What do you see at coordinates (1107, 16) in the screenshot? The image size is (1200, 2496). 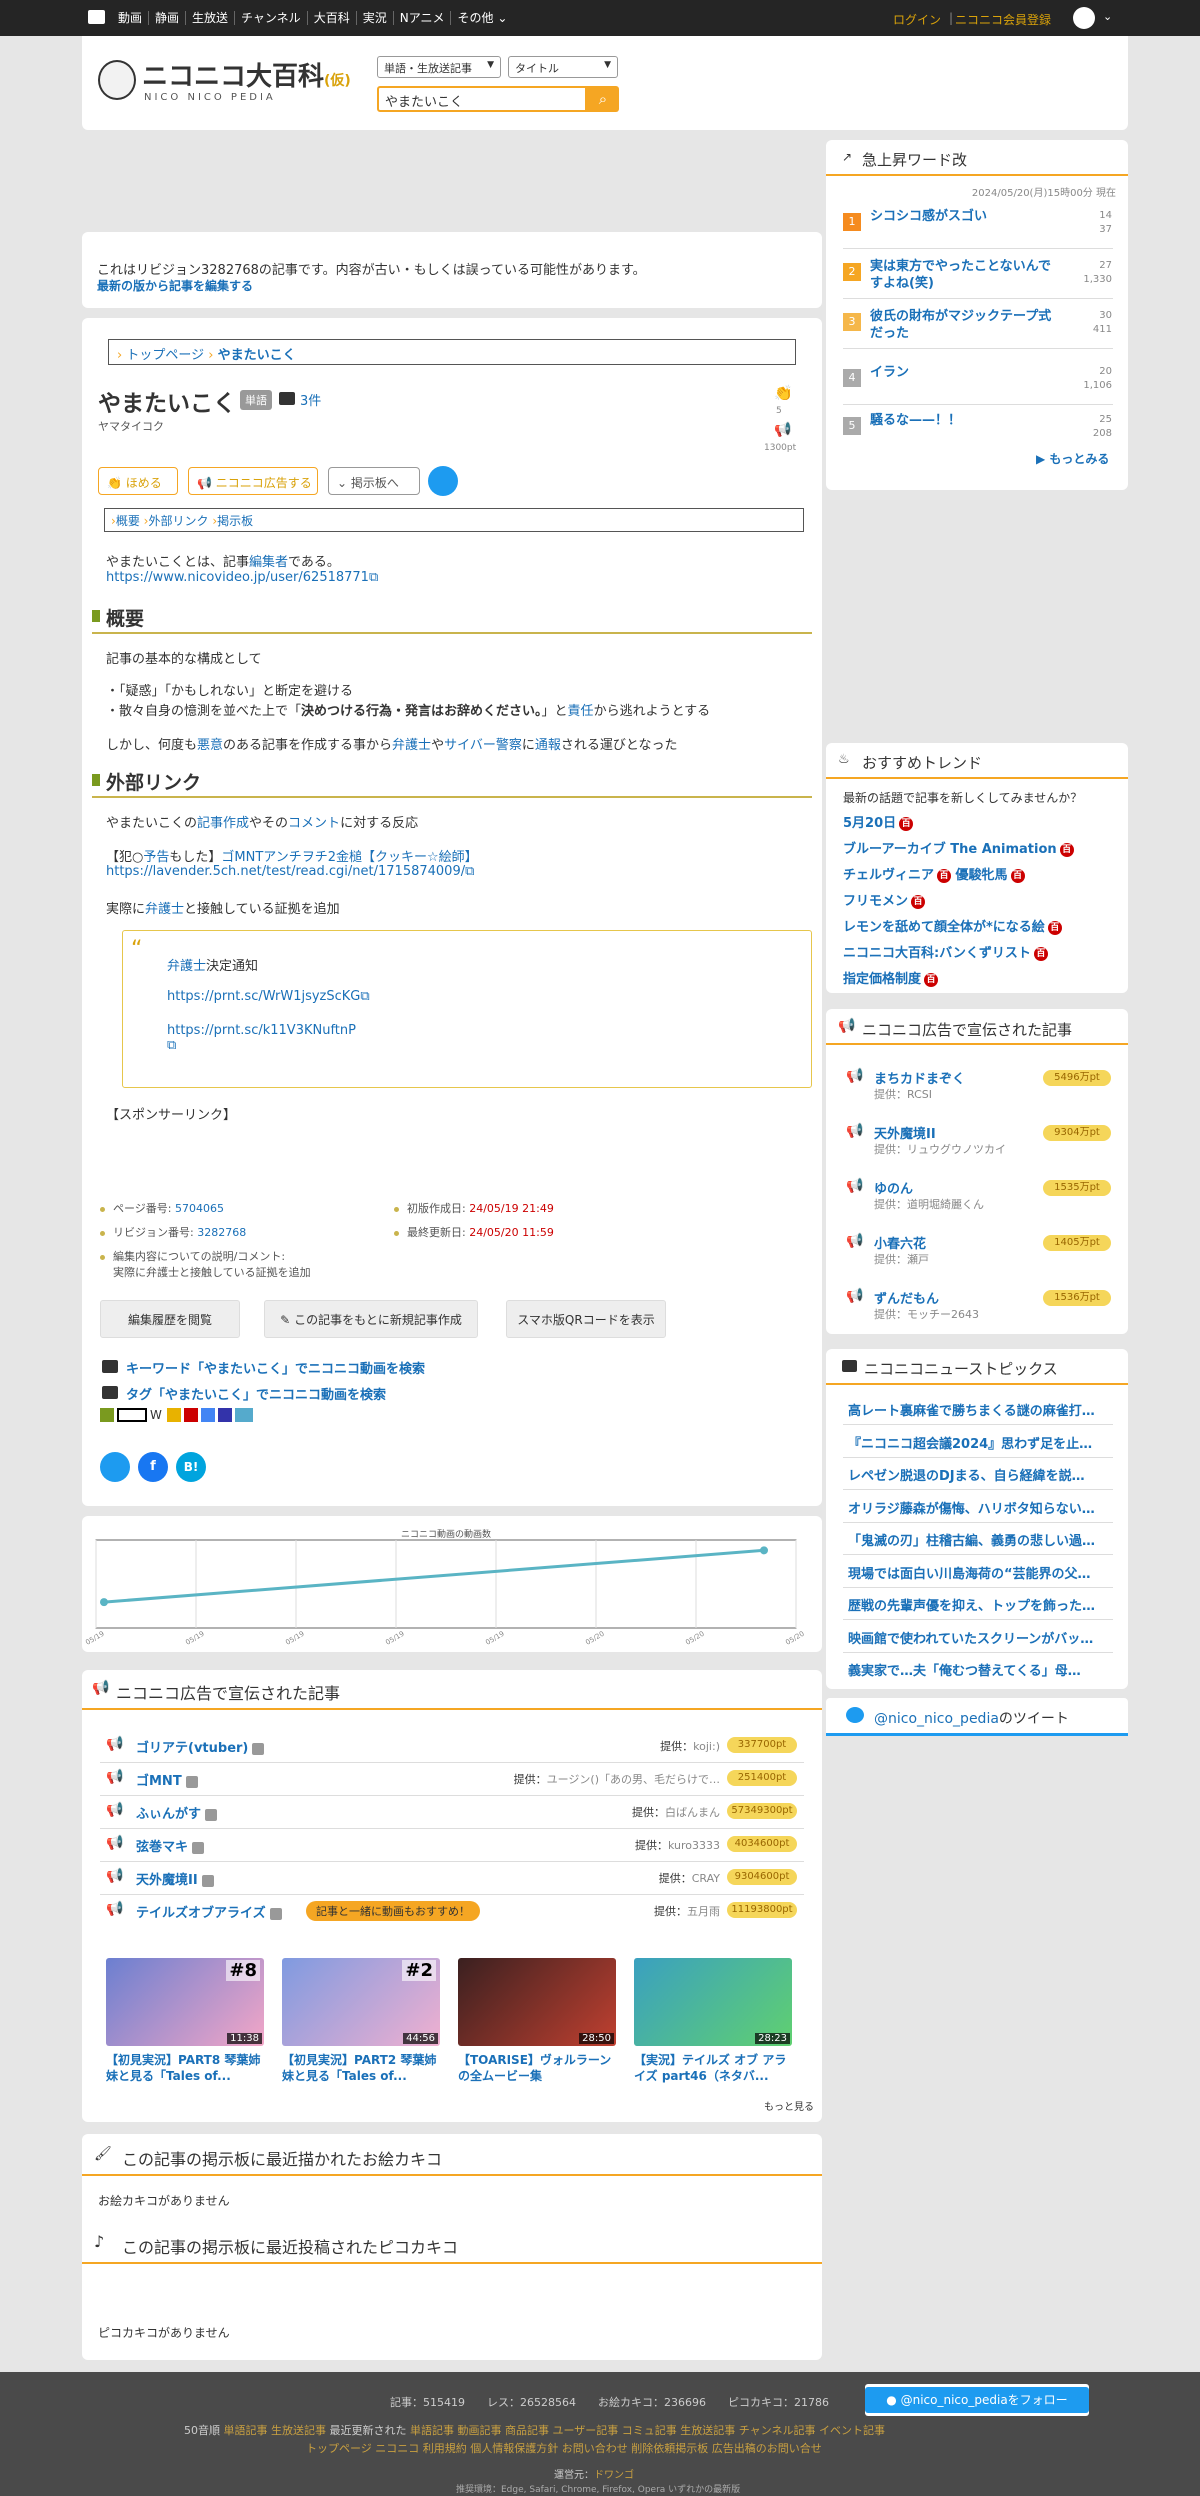 I see `chevron-down-icon: ⌄` at bounding box center [1107, 16].